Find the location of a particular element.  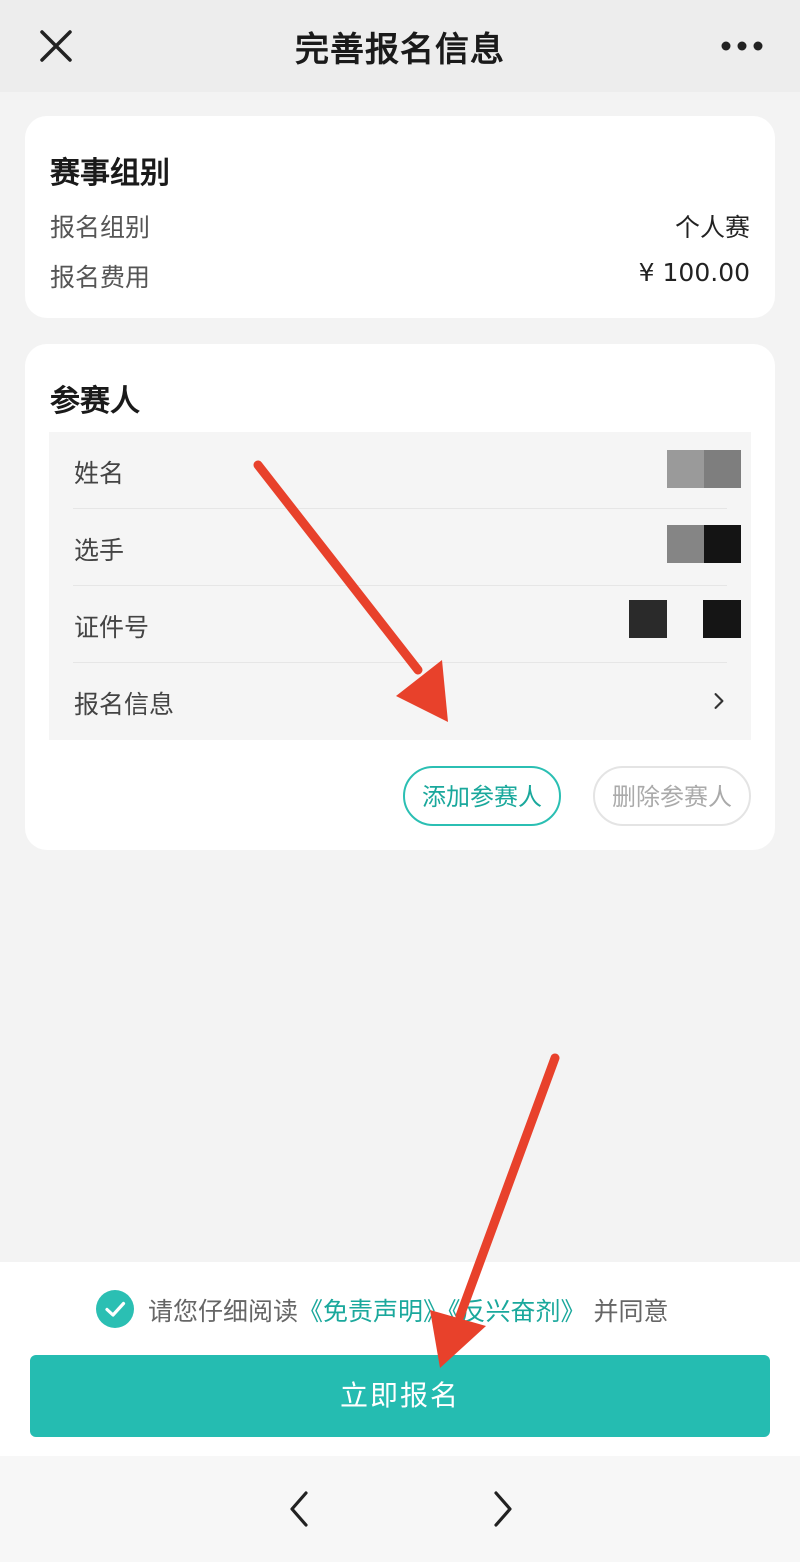

row-label-id: 证件号 is located at coordinates (112, 627).